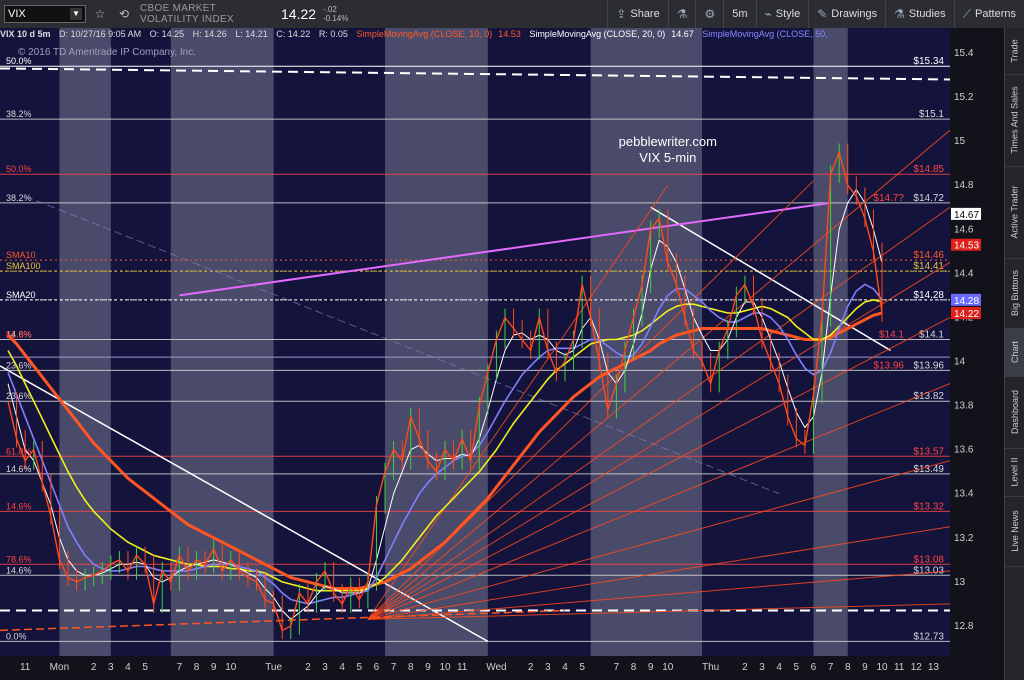 The height and width of the screenshot is (680, 1024). What do you see at coordinates (25, 34) in the screenshot?
I see `chart-title: VIX 10 d 5m` at bounding box center [25, 34].